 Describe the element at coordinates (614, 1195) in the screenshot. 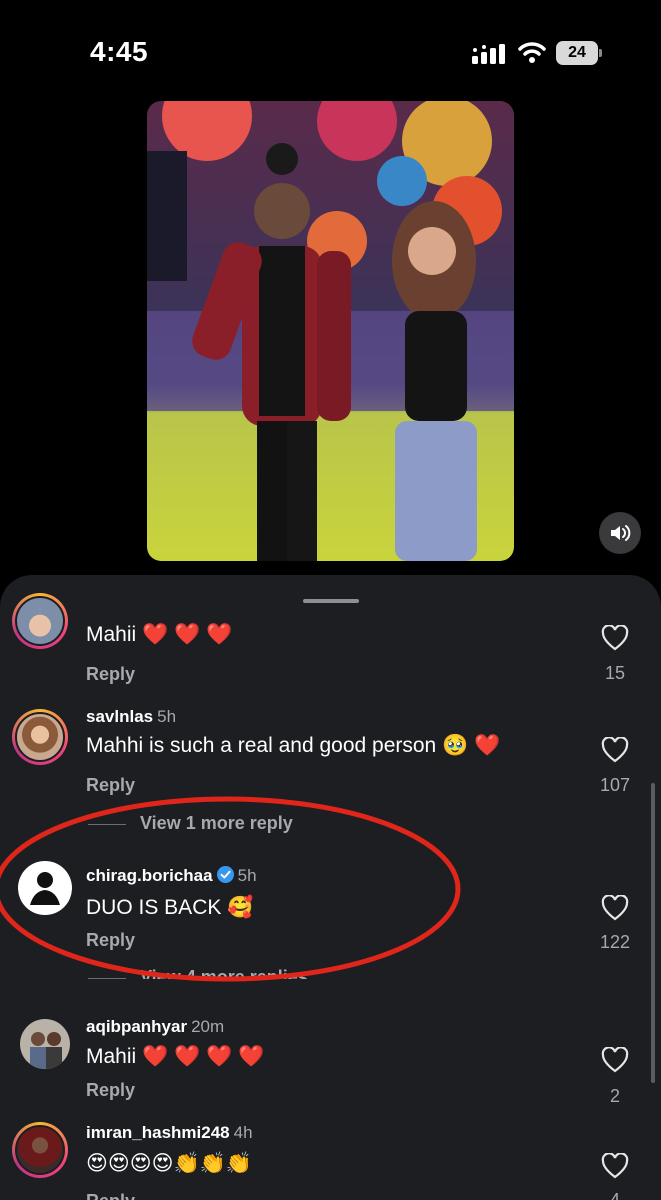

I see `like-count: 4` at that location.